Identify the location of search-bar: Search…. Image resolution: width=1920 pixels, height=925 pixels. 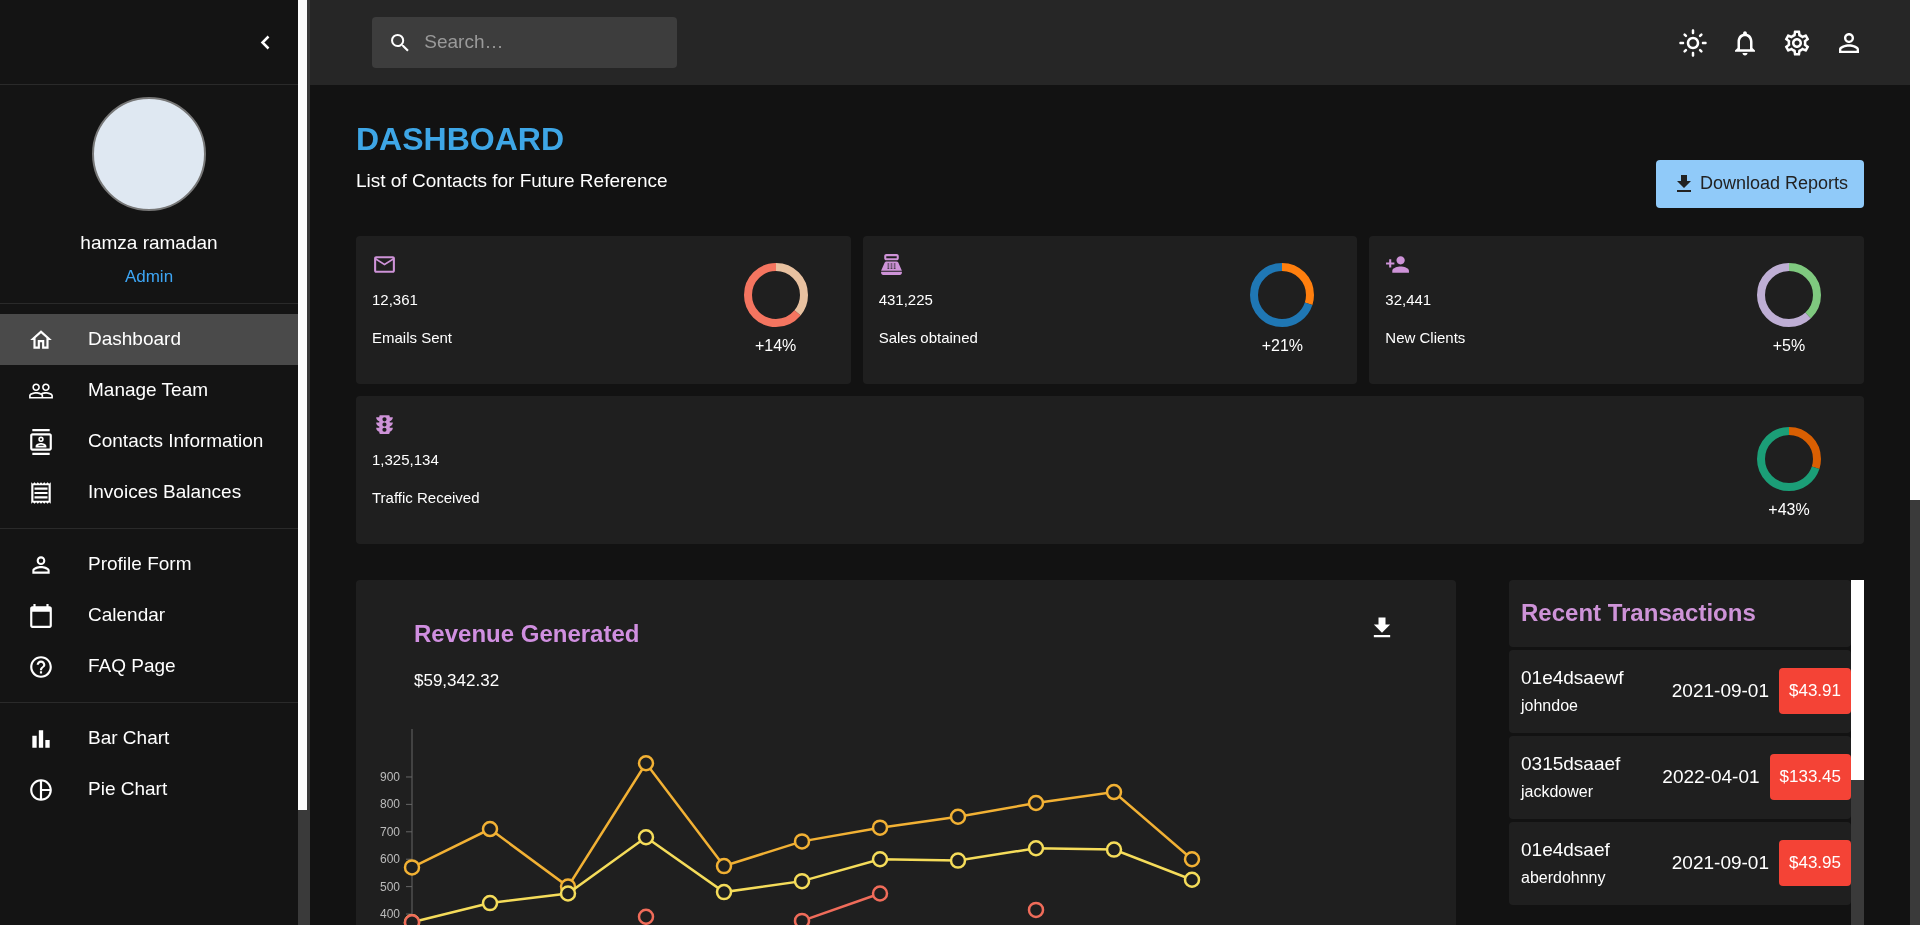
(524, 42).